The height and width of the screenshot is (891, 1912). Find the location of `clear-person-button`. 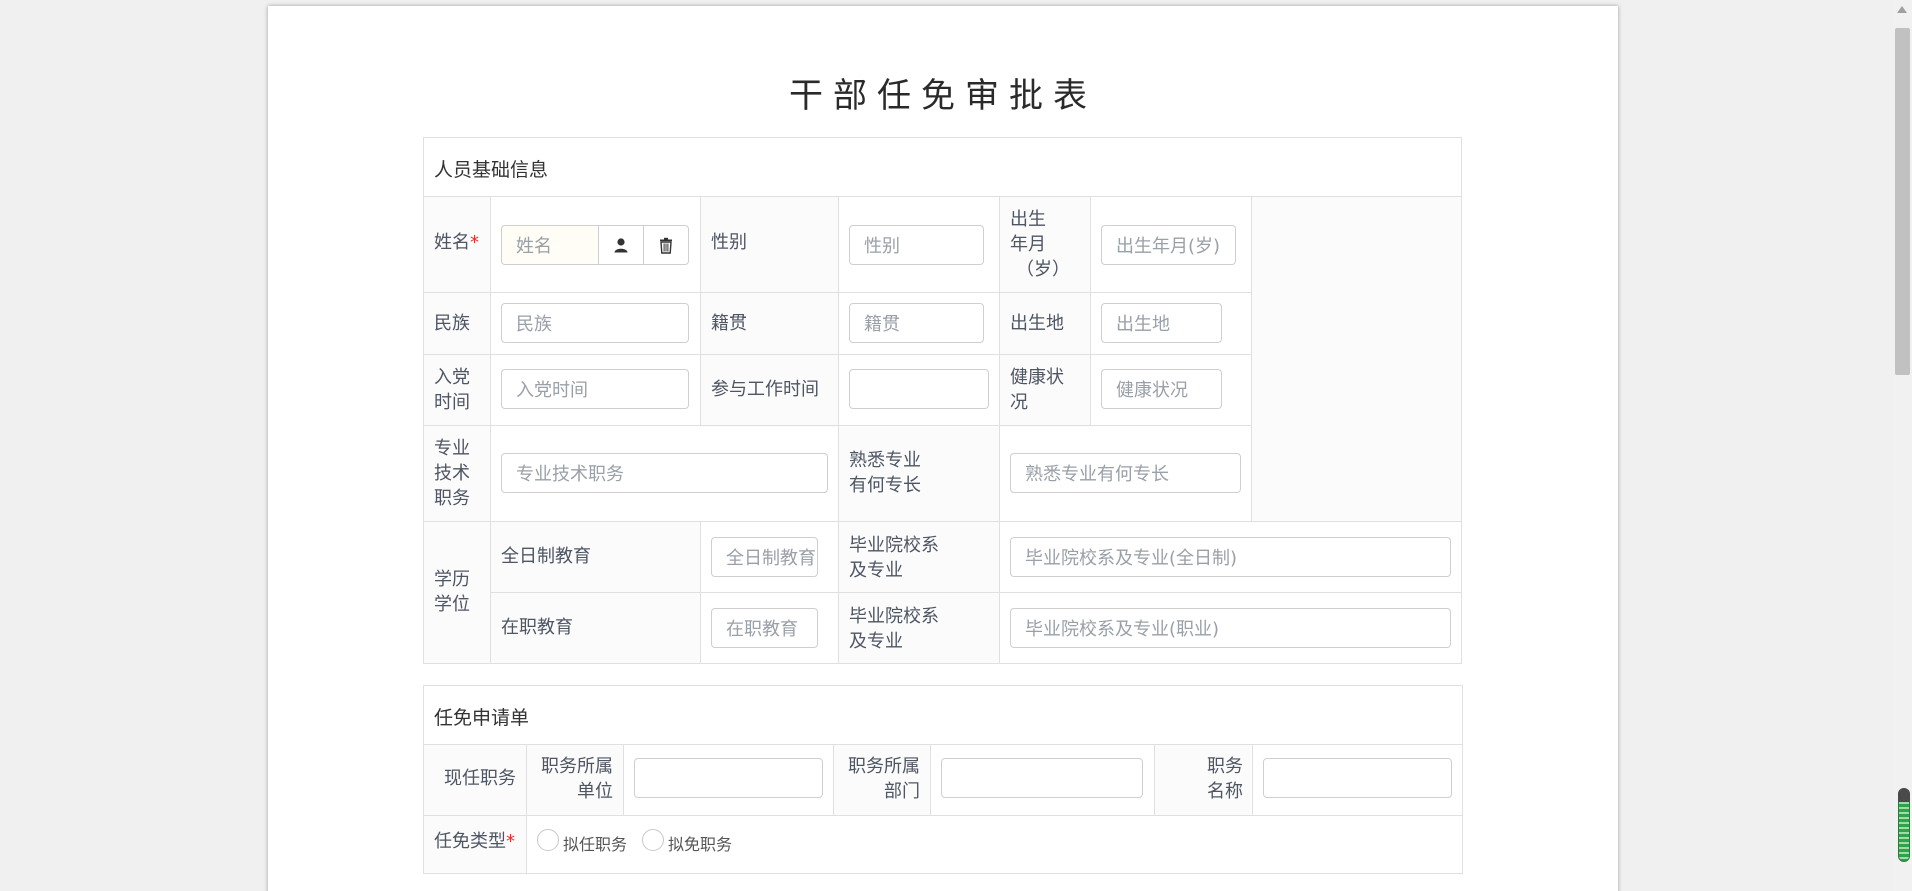

clear-person-button is located at coordinates (666, 245).